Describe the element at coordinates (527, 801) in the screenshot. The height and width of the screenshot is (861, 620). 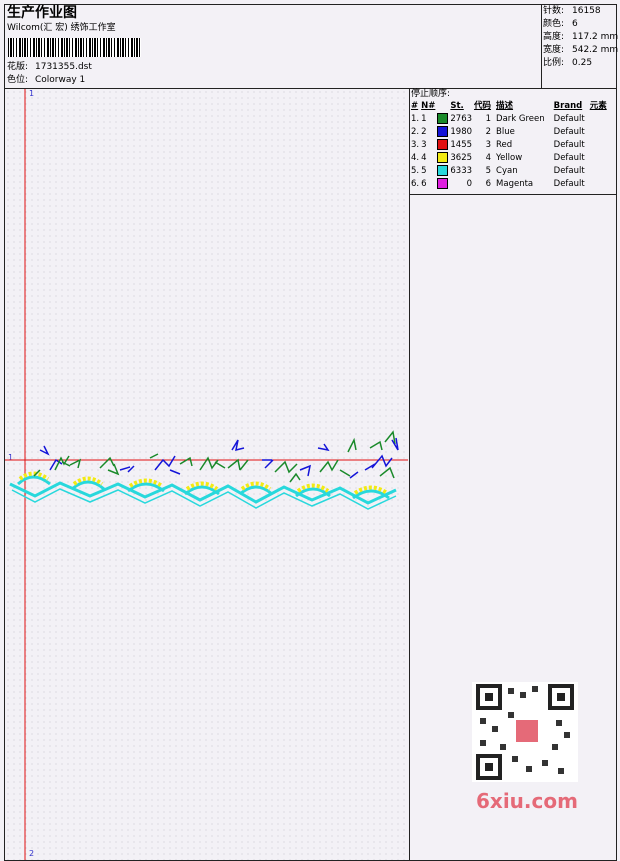
I see `watermark-logo: 6xiu.com` at that location.